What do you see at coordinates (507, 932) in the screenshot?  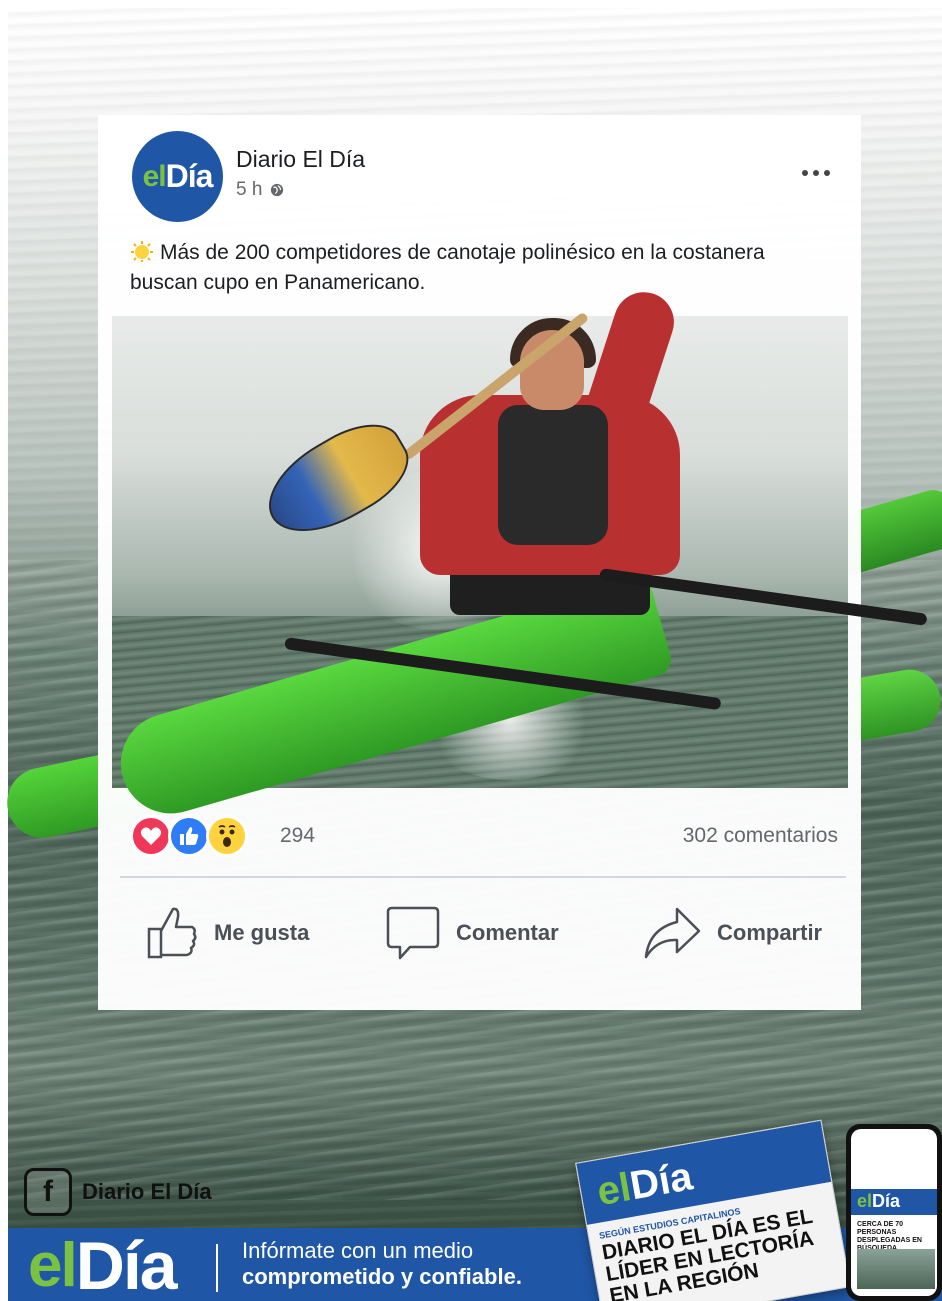 I see `comment-button-label: Comentar` at bounding box center [507, 932].